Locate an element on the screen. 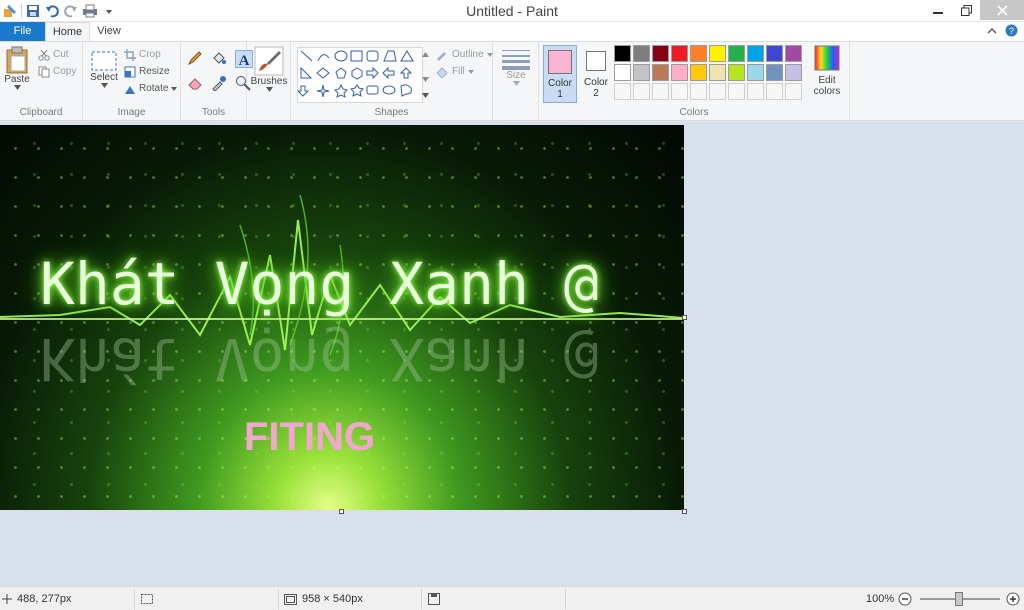 Image resolution: width=1024 pixels, height=610 pixels. zoom-out-button is located at coordinates (905, 598).